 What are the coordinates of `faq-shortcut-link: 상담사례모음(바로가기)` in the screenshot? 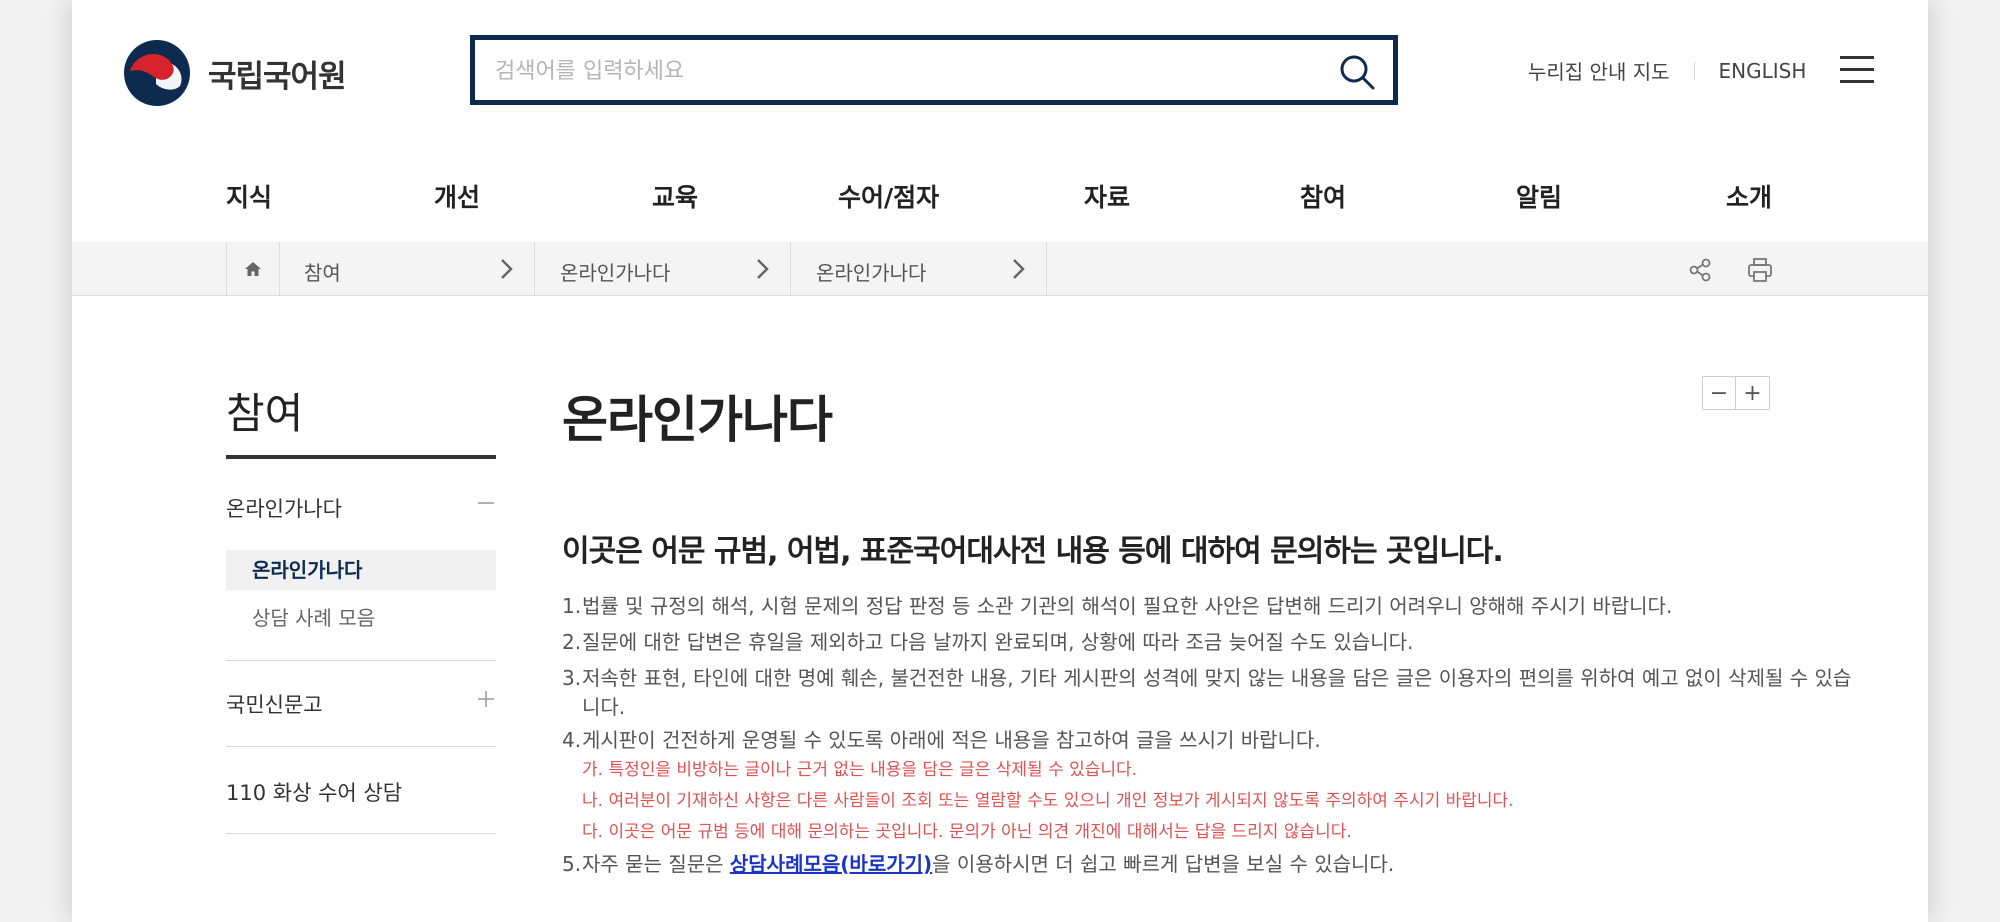 It's located at (831, 864).